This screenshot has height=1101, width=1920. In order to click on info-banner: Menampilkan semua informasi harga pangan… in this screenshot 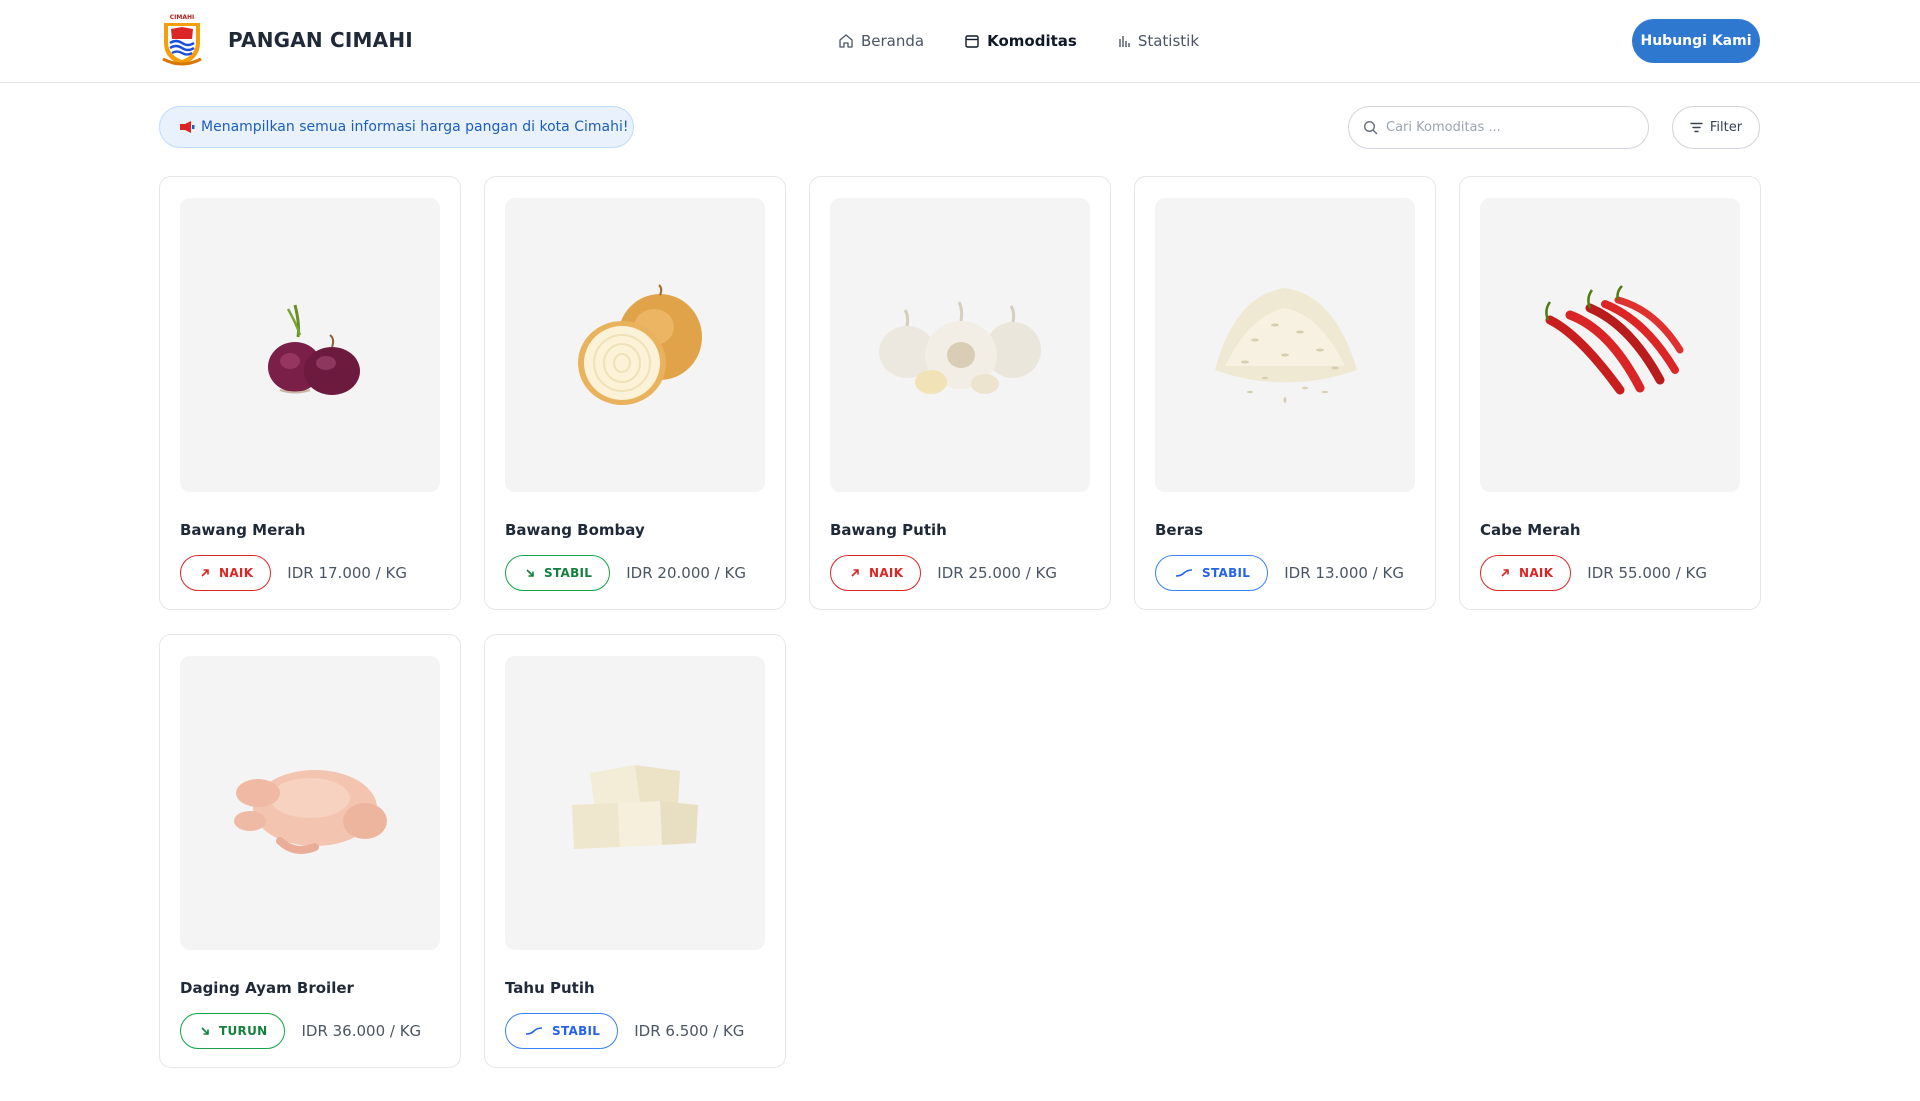, I will do `click(396, 127)`.